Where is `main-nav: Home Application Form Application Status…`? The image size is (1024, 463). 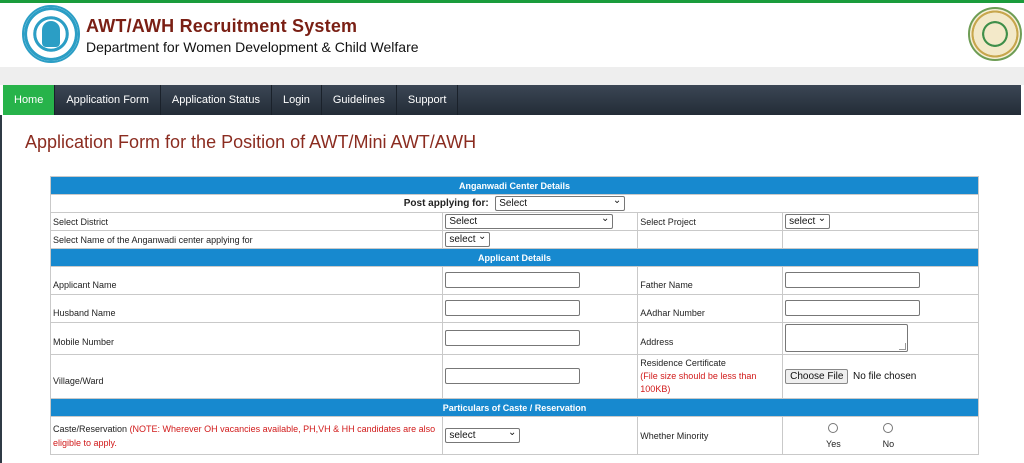
main-nav: Home Application Form Application Status… is located at coordinates (512, 100).